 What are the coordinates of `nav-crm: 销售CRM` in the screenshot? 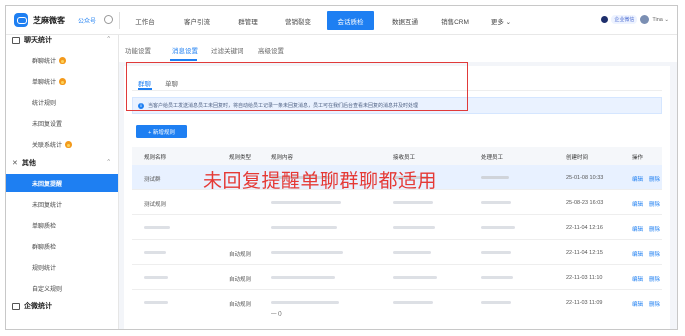 It's located at (455, 20).